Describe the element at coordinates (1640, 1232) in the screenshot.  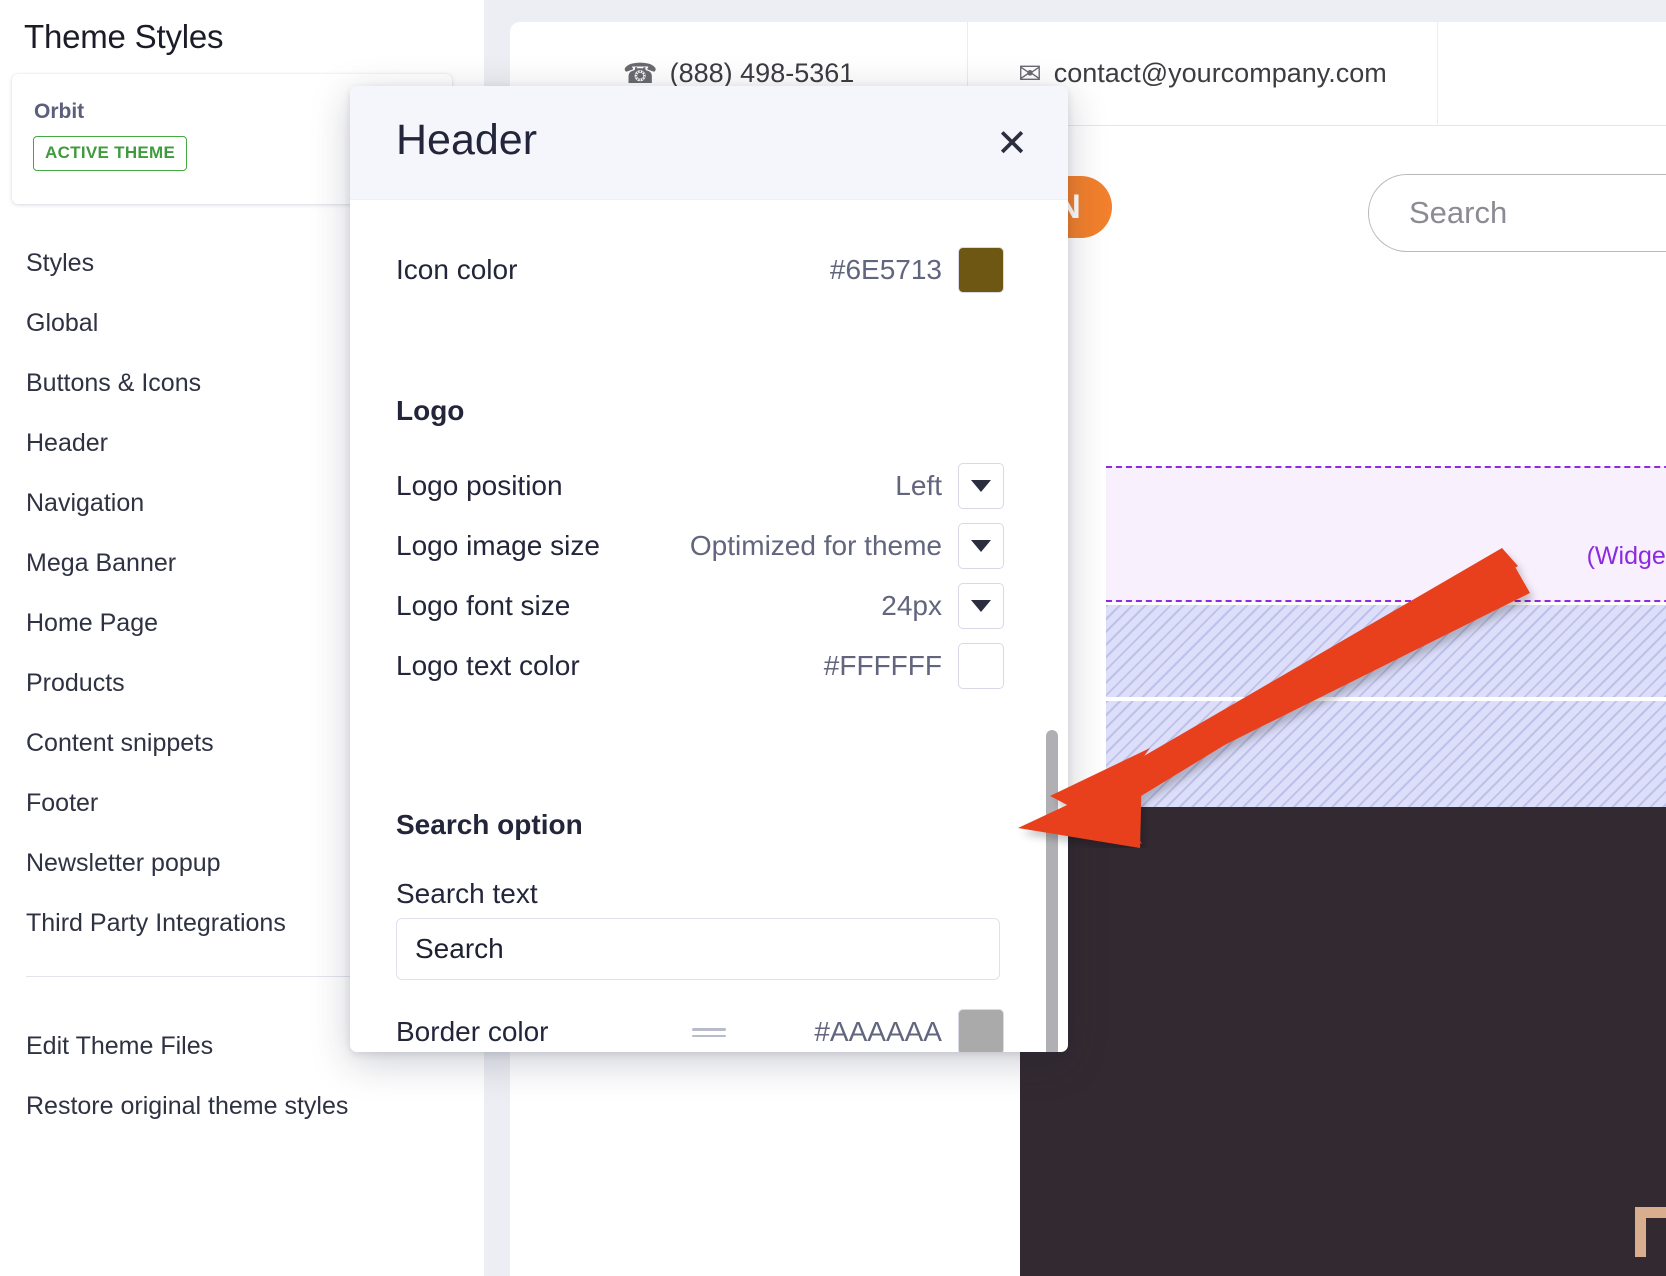
I see `hero-text-glyph` at that location.